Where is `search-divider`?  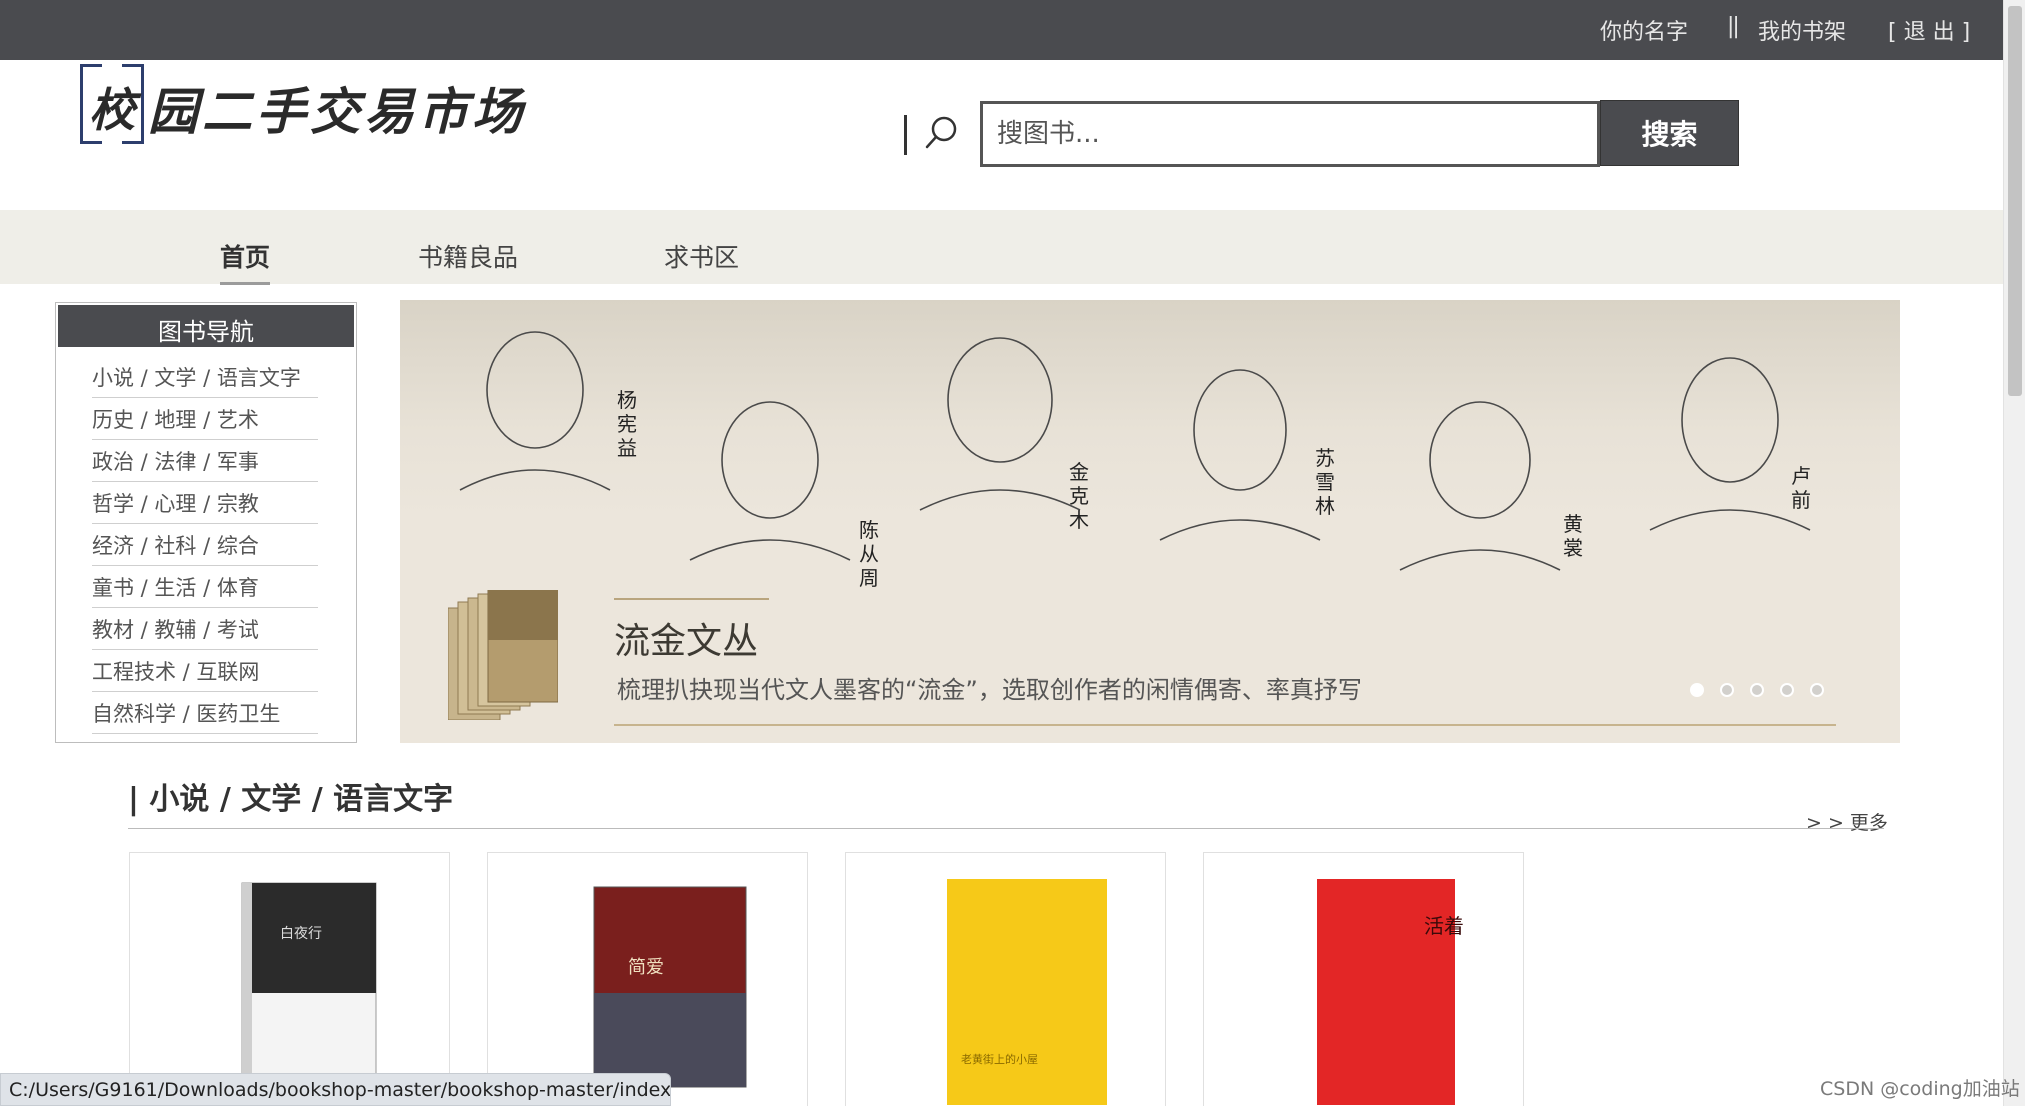
search-divider is located at coordinates (905, 135).